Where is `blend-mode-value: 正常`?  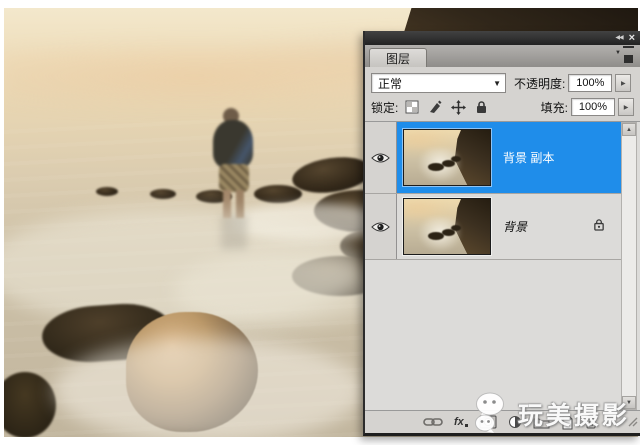
blend-mode-value: 正常 is located at coordinates (390, 83).